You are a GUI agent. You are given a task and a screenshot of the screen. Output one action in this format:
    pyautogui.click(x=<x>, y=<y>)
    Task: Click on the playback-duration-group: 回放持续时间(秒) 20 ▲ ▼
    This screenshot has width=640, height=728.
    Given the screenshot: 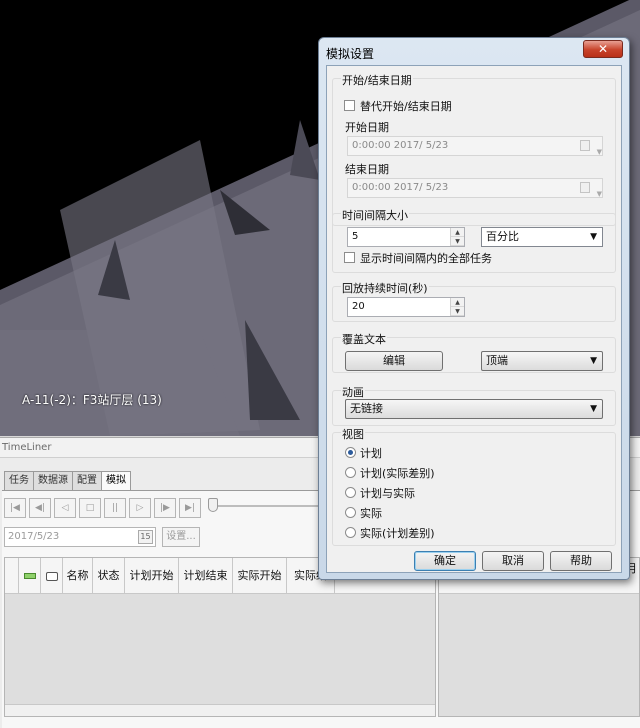 What is the action you would take?
    pyautogui.click(x=474, y=301)
    